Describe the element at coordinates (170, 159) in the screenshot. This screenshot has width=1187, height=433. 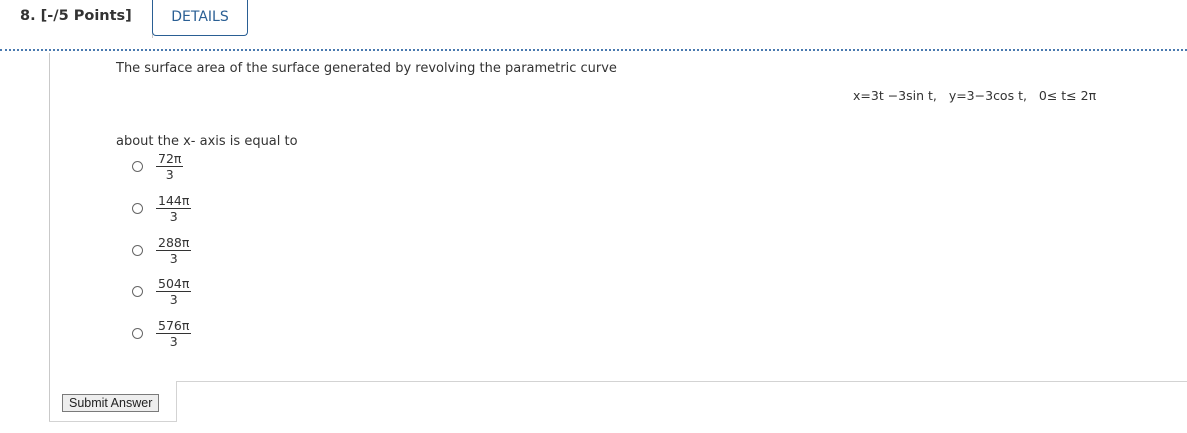
I see `fraction-numerator: 72π` at that location.